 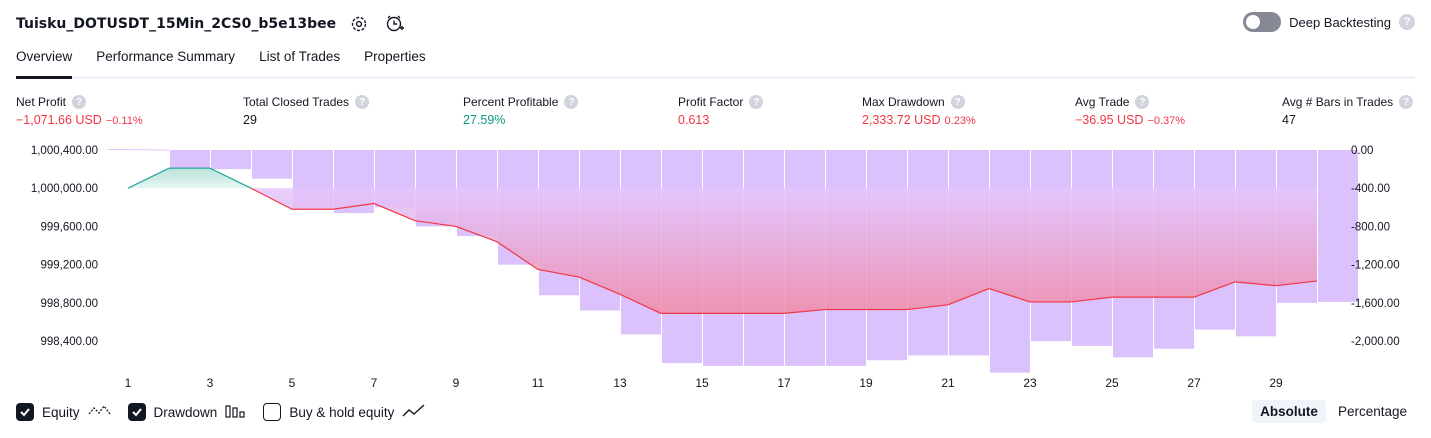 What do you see at coordinates (1194, 383) in the screenshot?
I see `x-axis-tick-label: 27` at bounding box center [1194, 383].